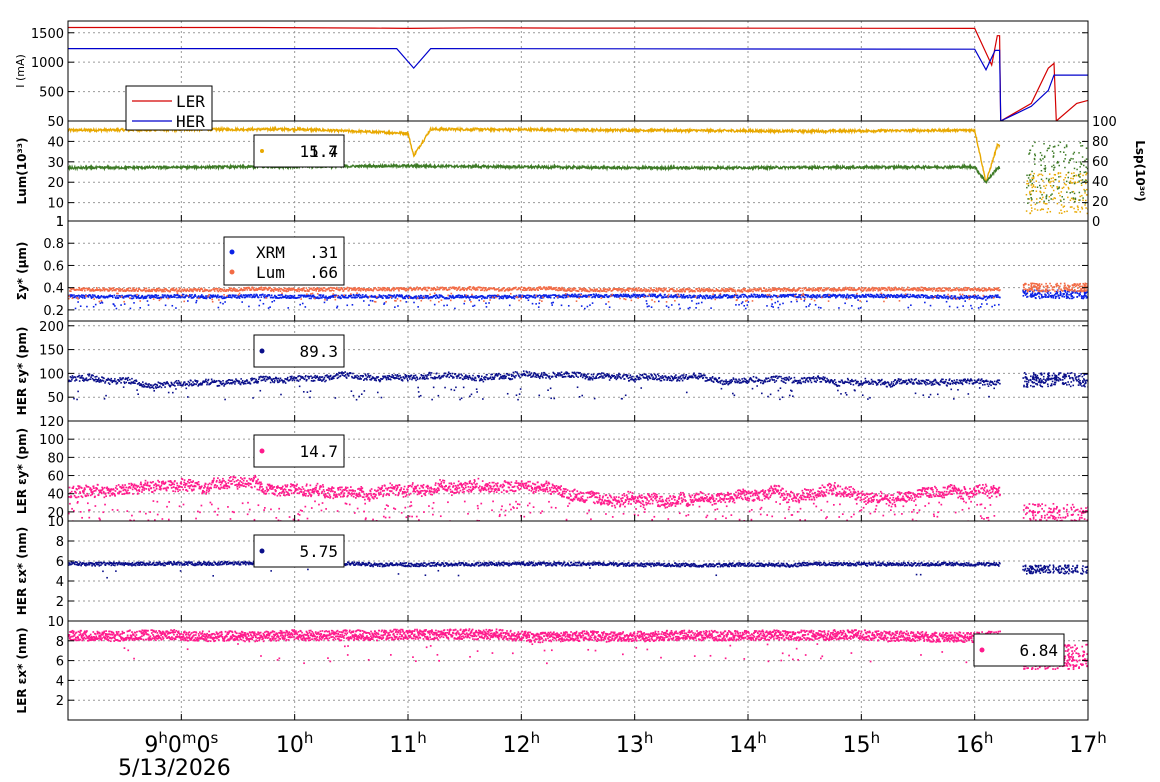 The height and width of the screenshot is (782, 1160). What do you see at coordinates (578, 73) in the screenshot?
I see `beam-current-plot` at bounding box center [578, 73].